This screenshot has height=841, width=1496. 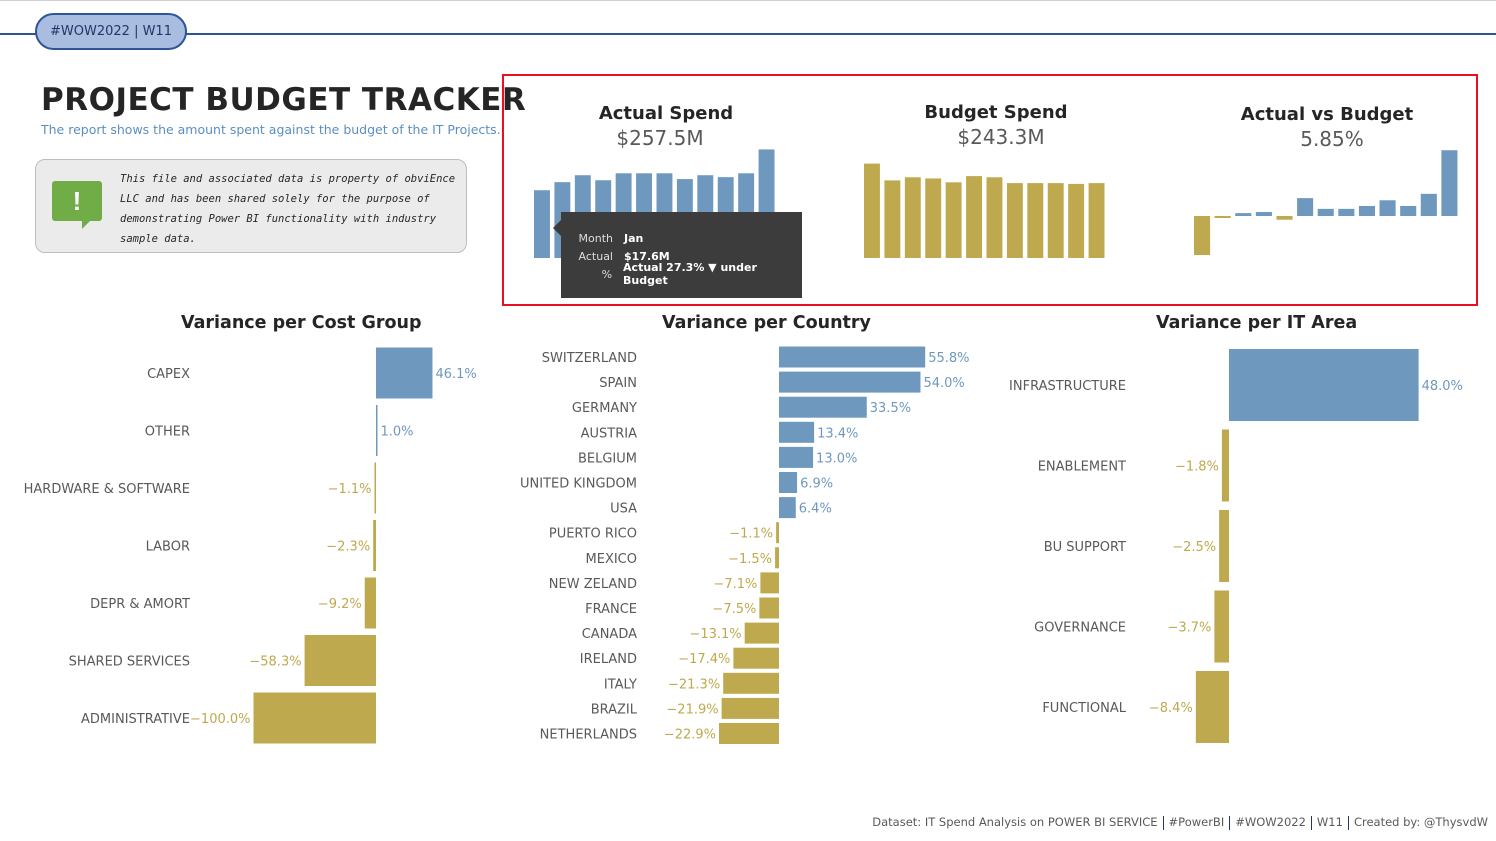 What do you see at coordinates (1212, 707) in the screenshot?
I see `bar-functional` at bounding box center [1212, 707].